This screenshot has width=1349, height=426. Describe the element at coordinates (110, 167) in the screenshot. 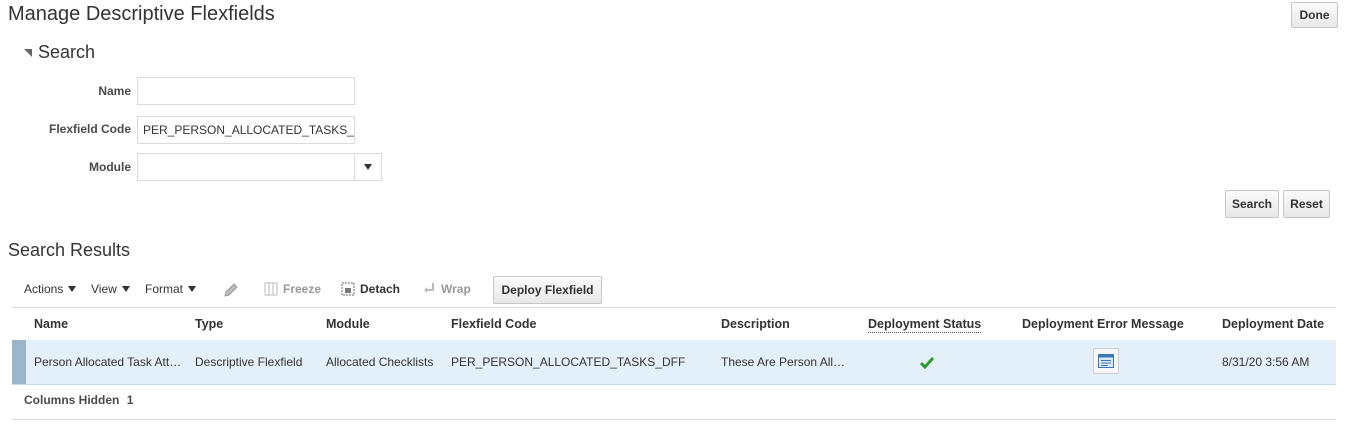

I see `module-label: Module` at that location.